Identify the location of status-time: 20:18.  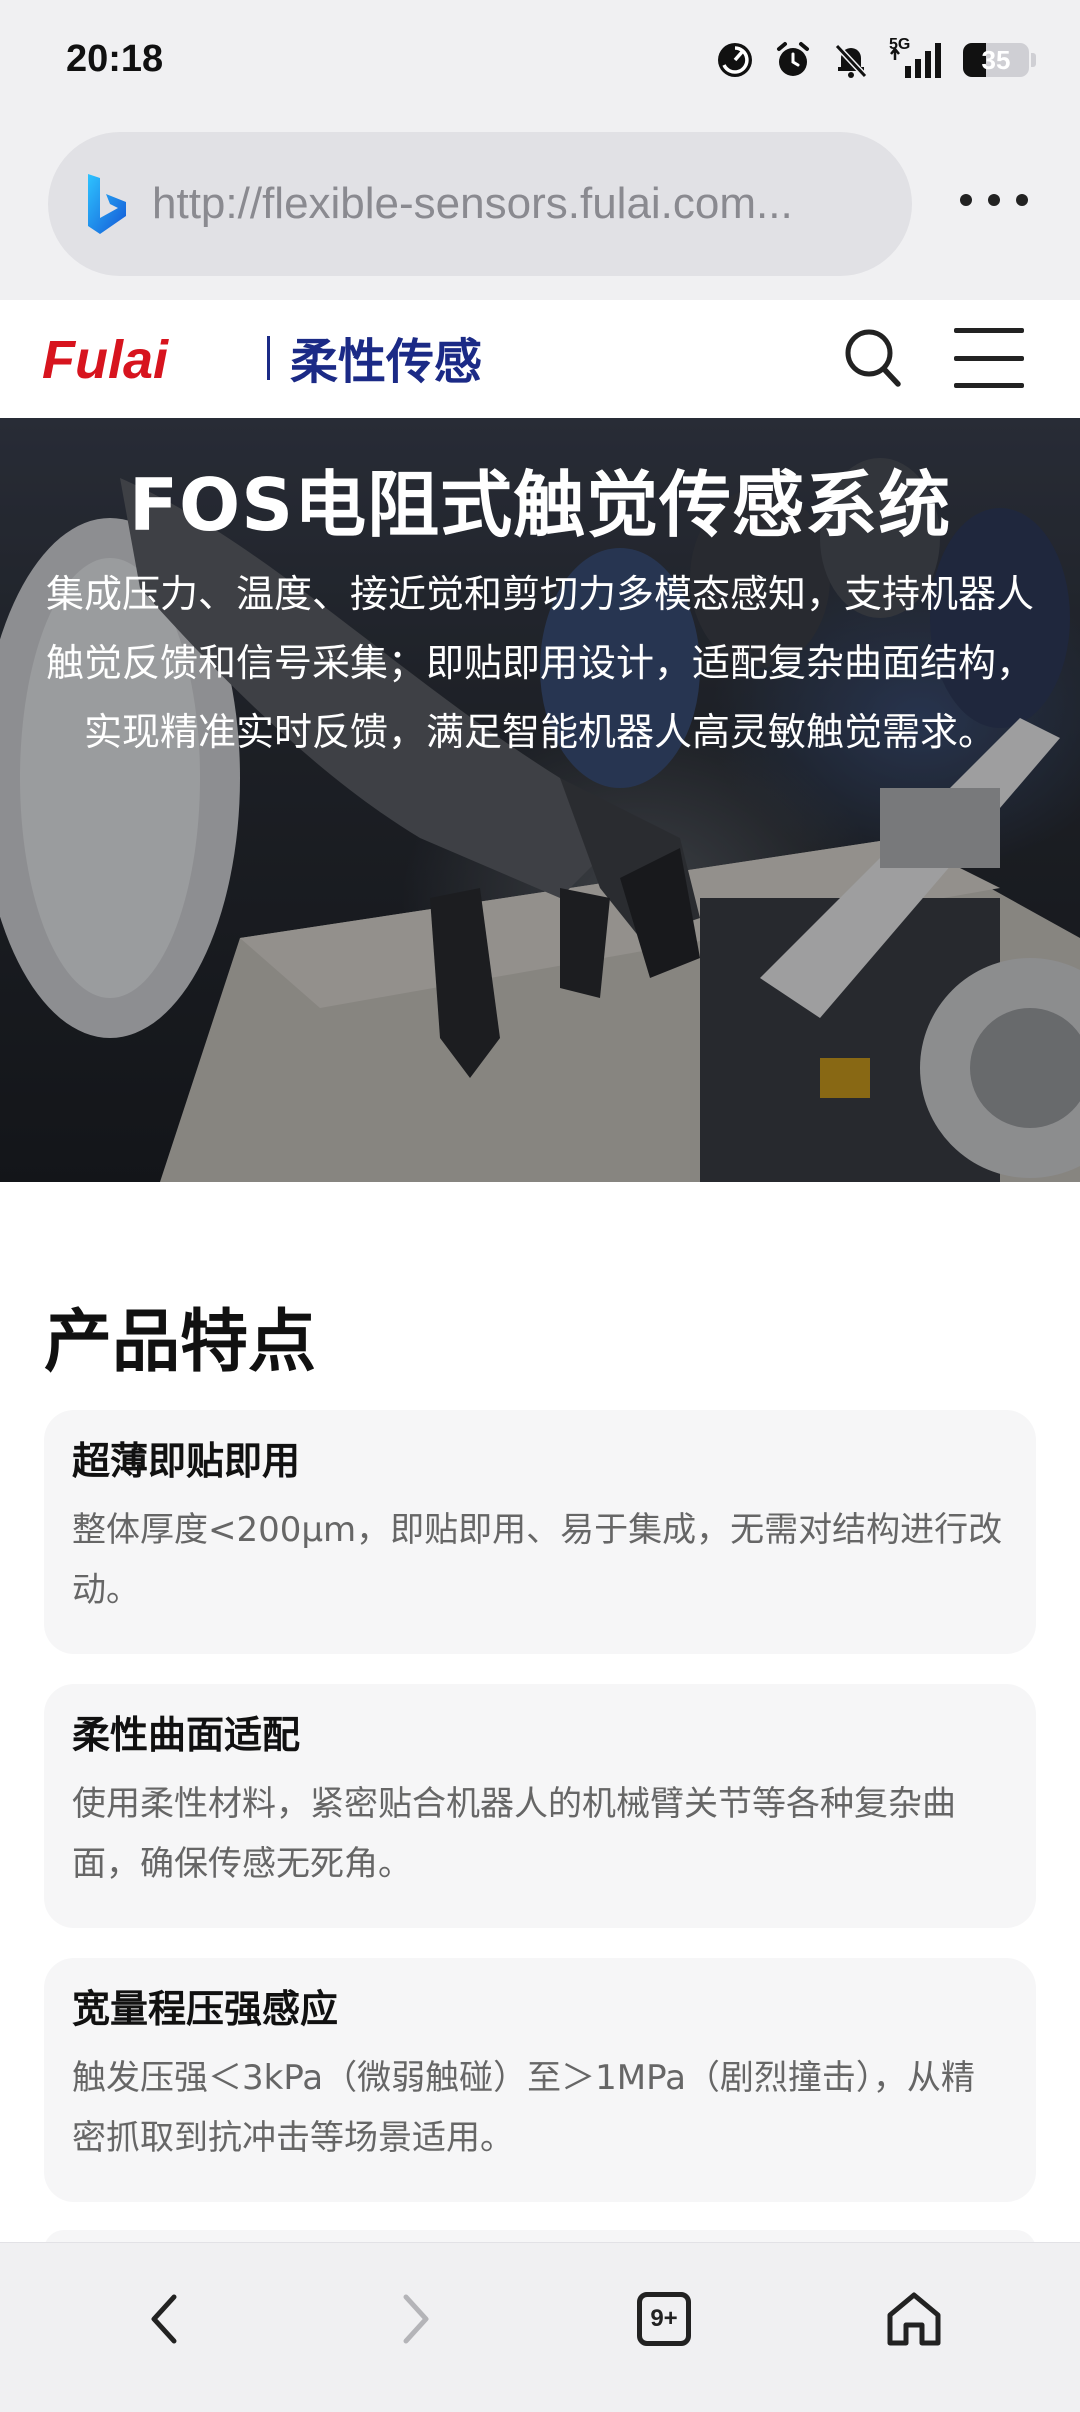
(115, 59).